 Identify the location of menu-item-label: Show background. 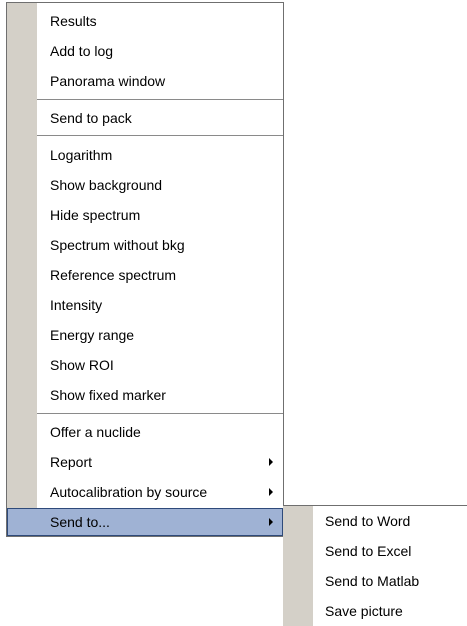
(106, 185).